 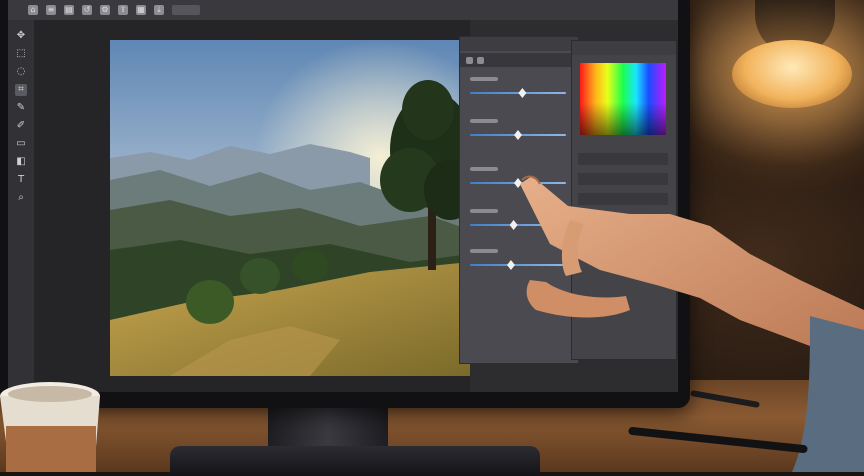 What do you see at coordinates (51, 10) in the screenshot?
I see `menu-icon: ≡` at bounding box center [51, 10].